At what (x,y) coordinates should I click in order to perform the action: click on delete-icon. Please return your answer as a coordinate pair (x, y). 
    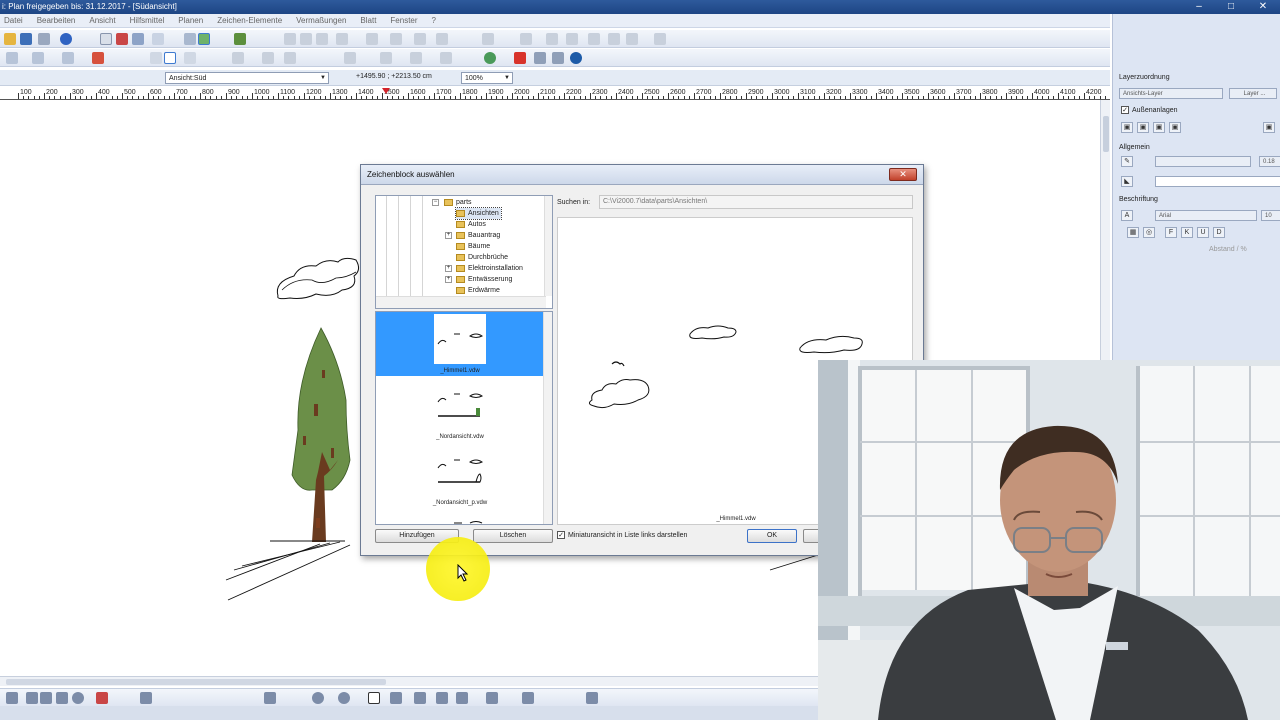
    Looking at the image, I should click on (520, 58).